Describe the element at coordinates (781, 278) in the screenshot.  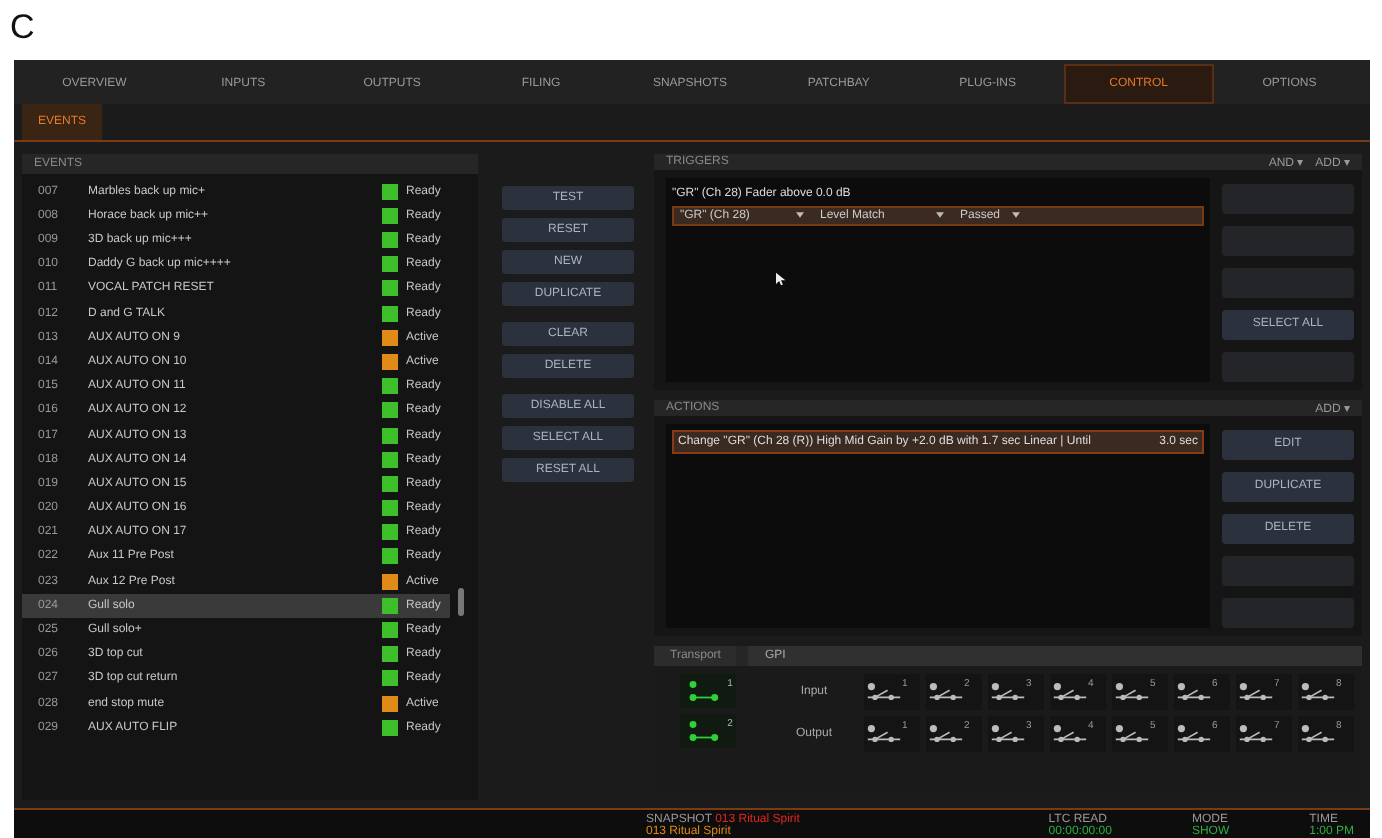
I see `cursor-icon` at that location.